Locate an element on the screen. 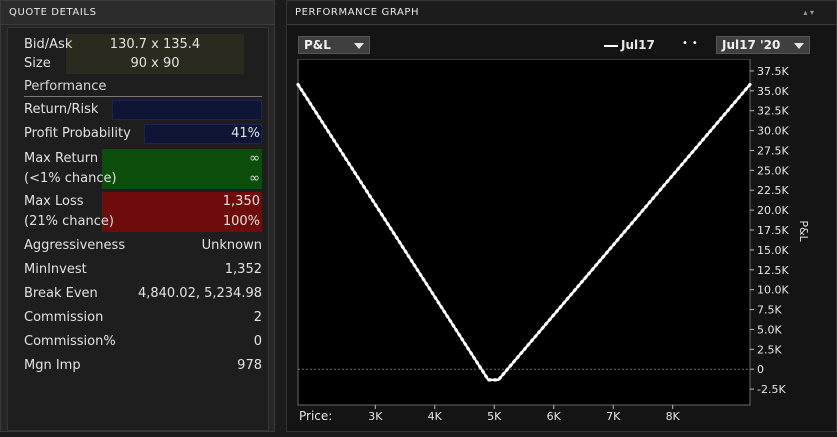 Image resolution: width=837 pixels, height=437 pixels. panel-menu-icon: ▴ ▾ is located at coordinates (808, 12).